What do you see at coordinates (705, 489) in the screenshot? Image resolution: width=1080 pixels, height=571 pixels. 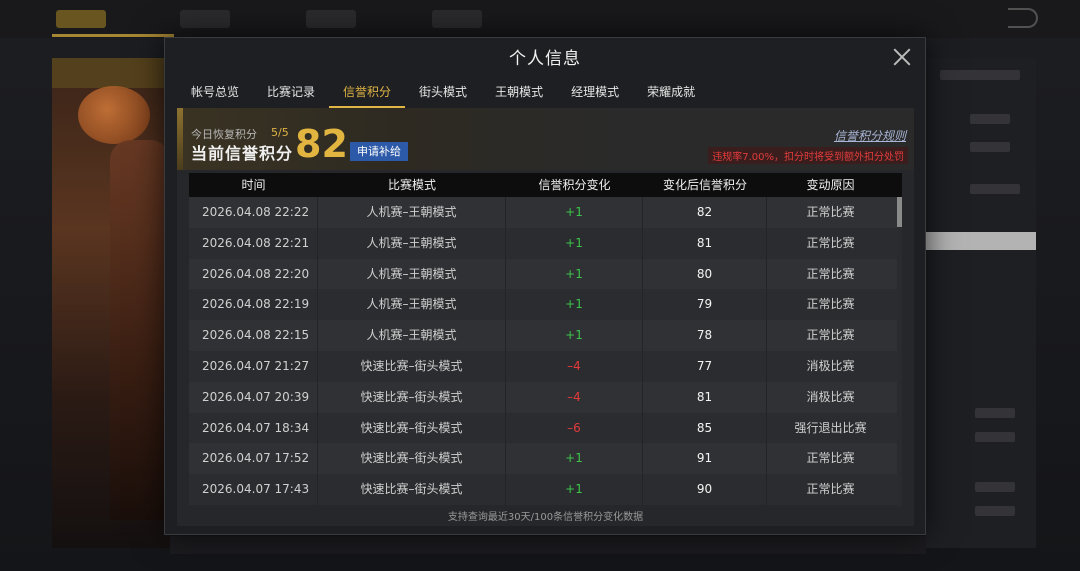 I see `cell-after: 90` at bounding box center [705, 489].